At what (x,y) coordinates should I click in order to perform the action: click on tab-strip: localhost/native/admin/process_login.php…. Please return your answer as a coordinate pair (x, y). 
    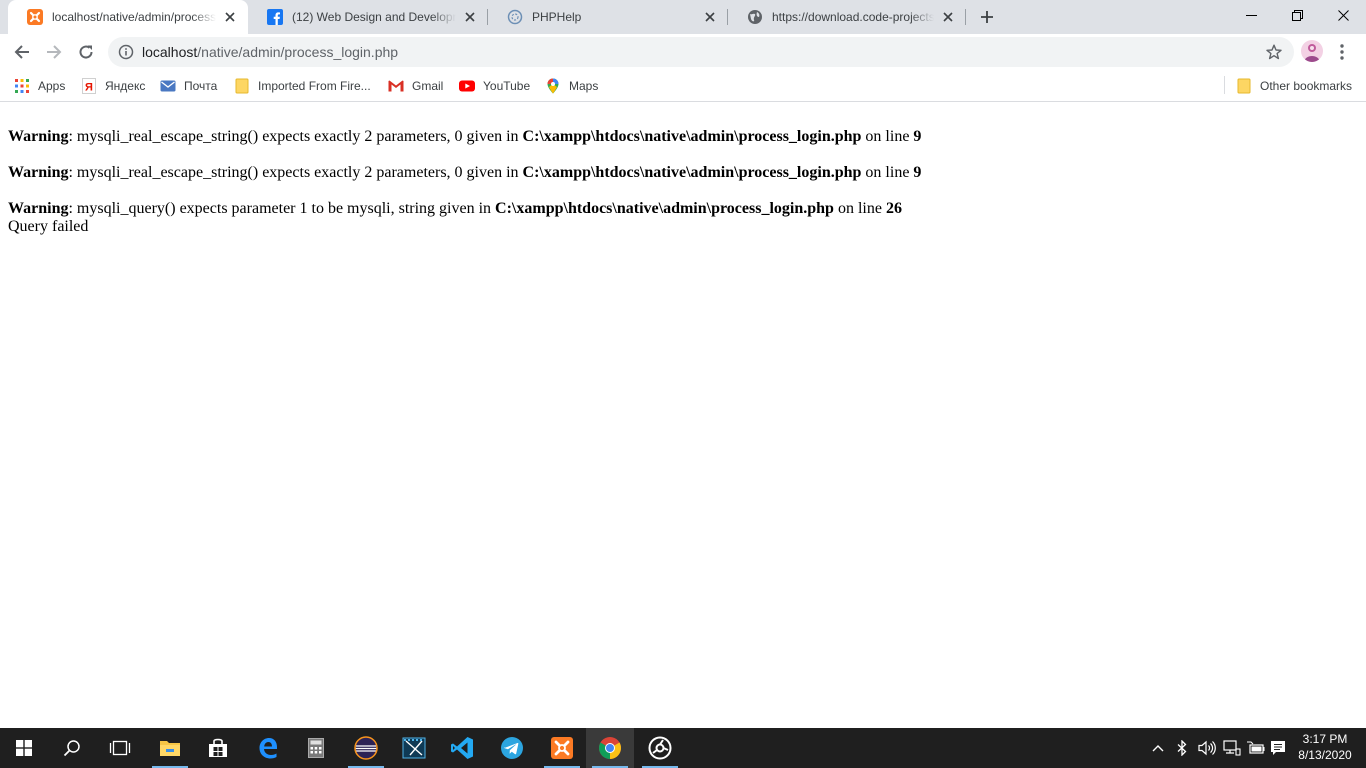
    Looking at the image, I should click on (683, 17).